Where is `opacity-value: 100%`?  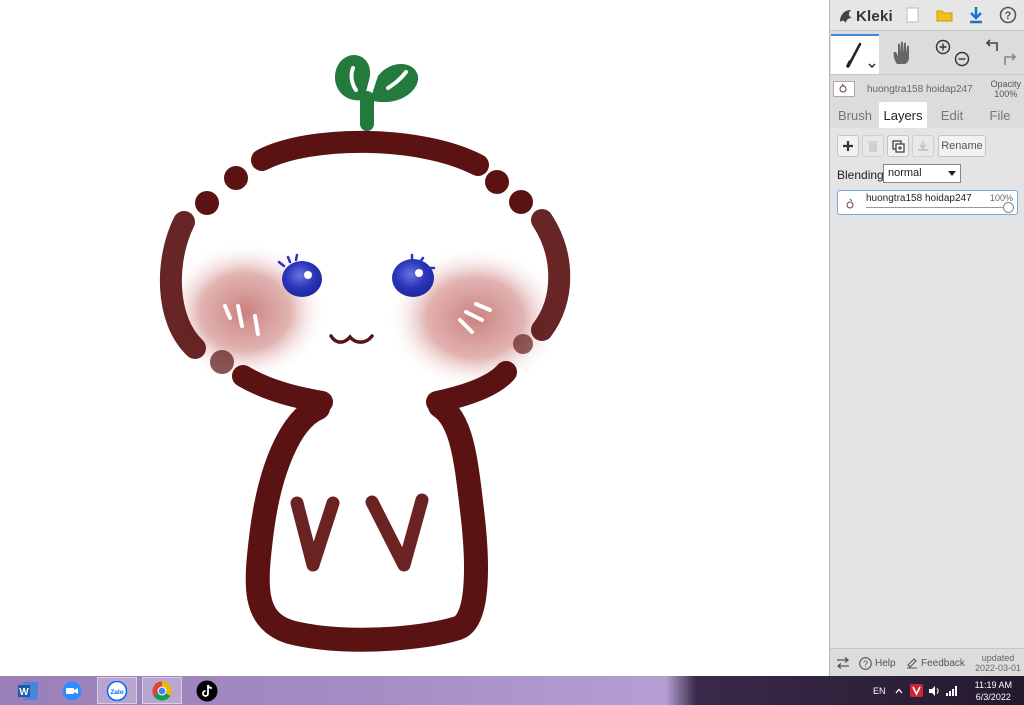
opacity-value: 100% is located at coordinates (1006, 94).